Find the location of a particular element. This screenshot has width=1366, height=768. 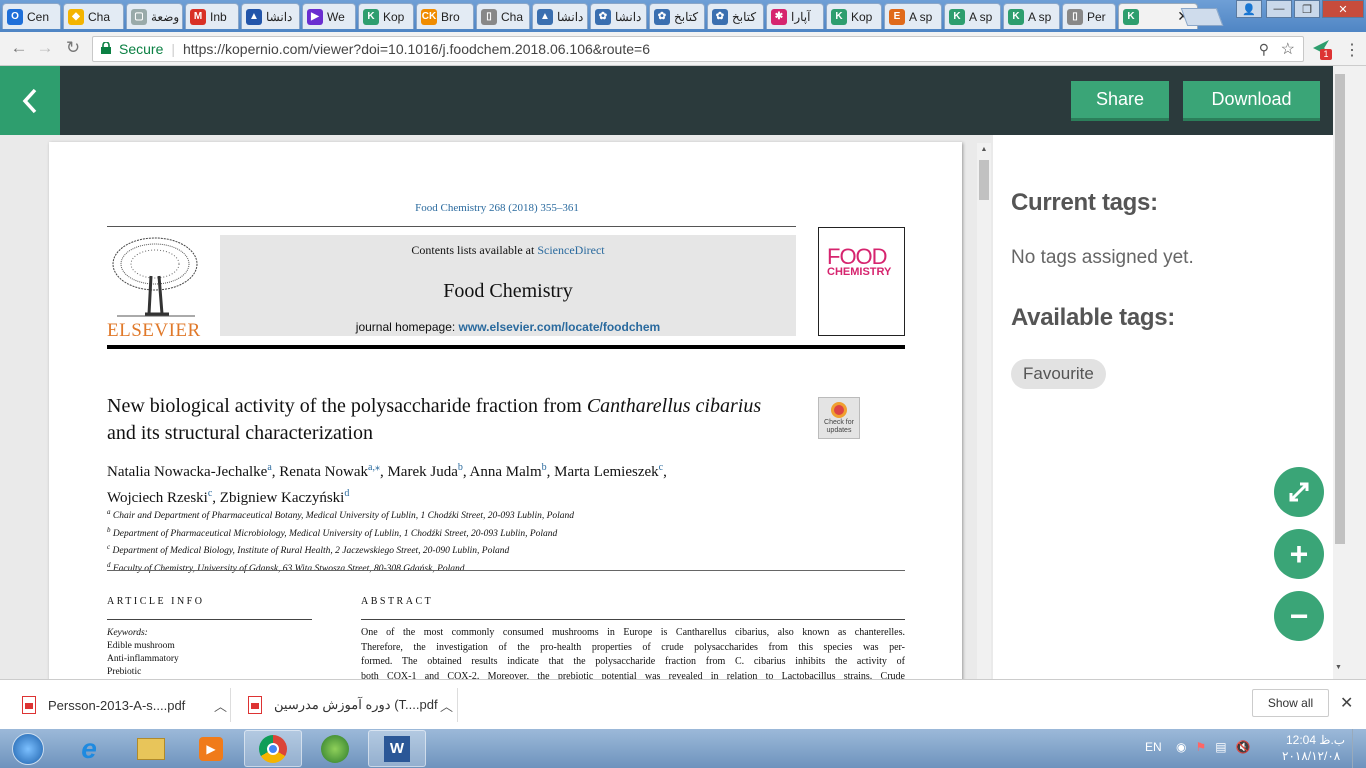

download-item-1: Persson-2013-A-s....pdf ︿ is located at coordinates (124, 705).